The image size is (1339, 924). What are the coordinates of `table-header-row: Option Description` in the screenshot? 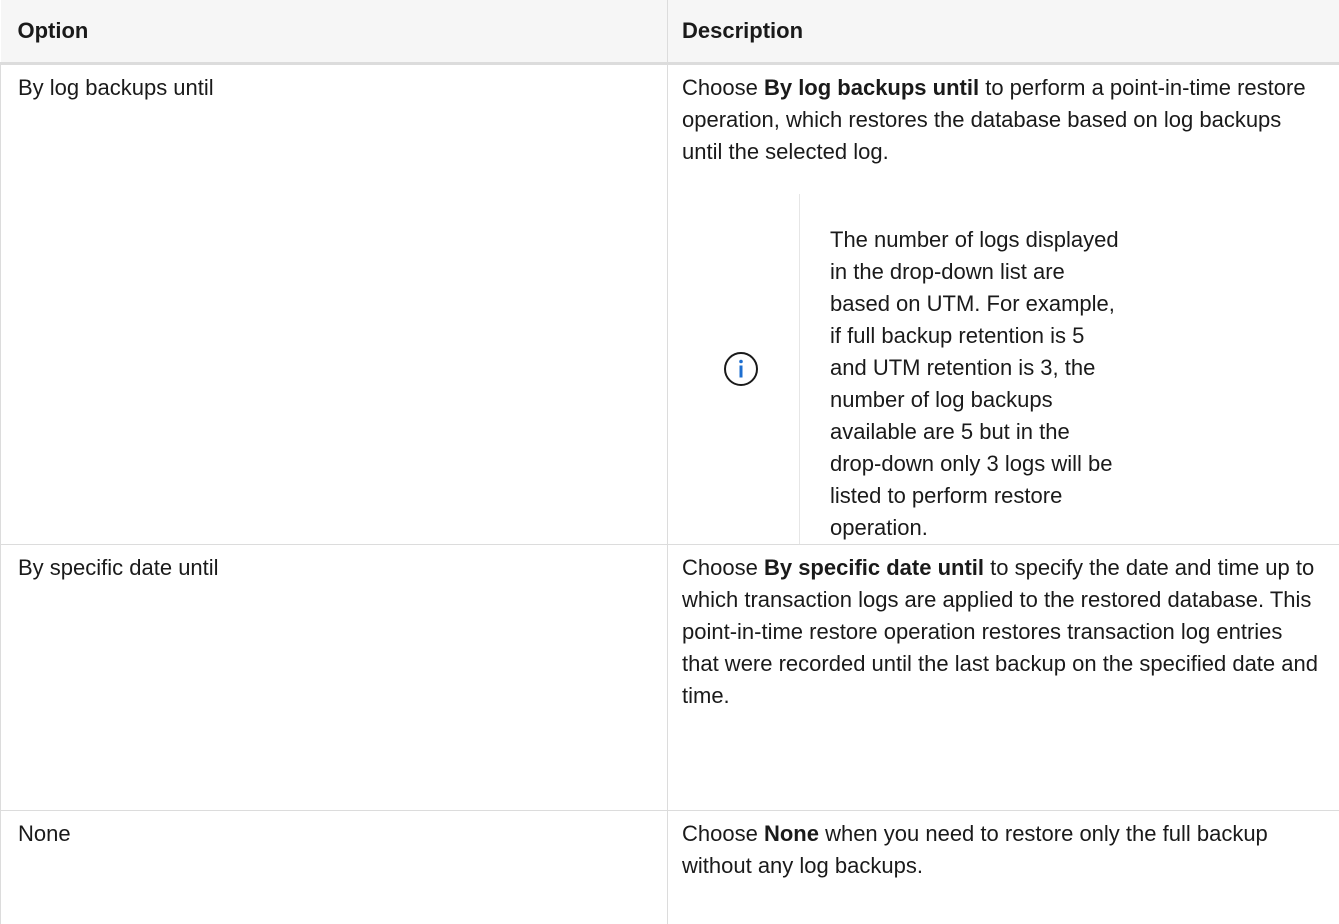 It's located at (670, 31).